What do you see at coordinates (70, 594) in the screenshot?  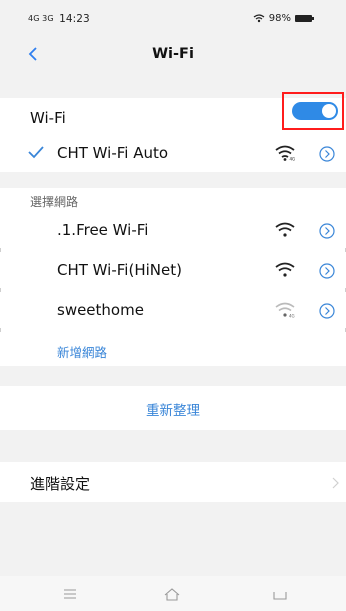 I see `menu-icon` at bounding box center [70, 594].